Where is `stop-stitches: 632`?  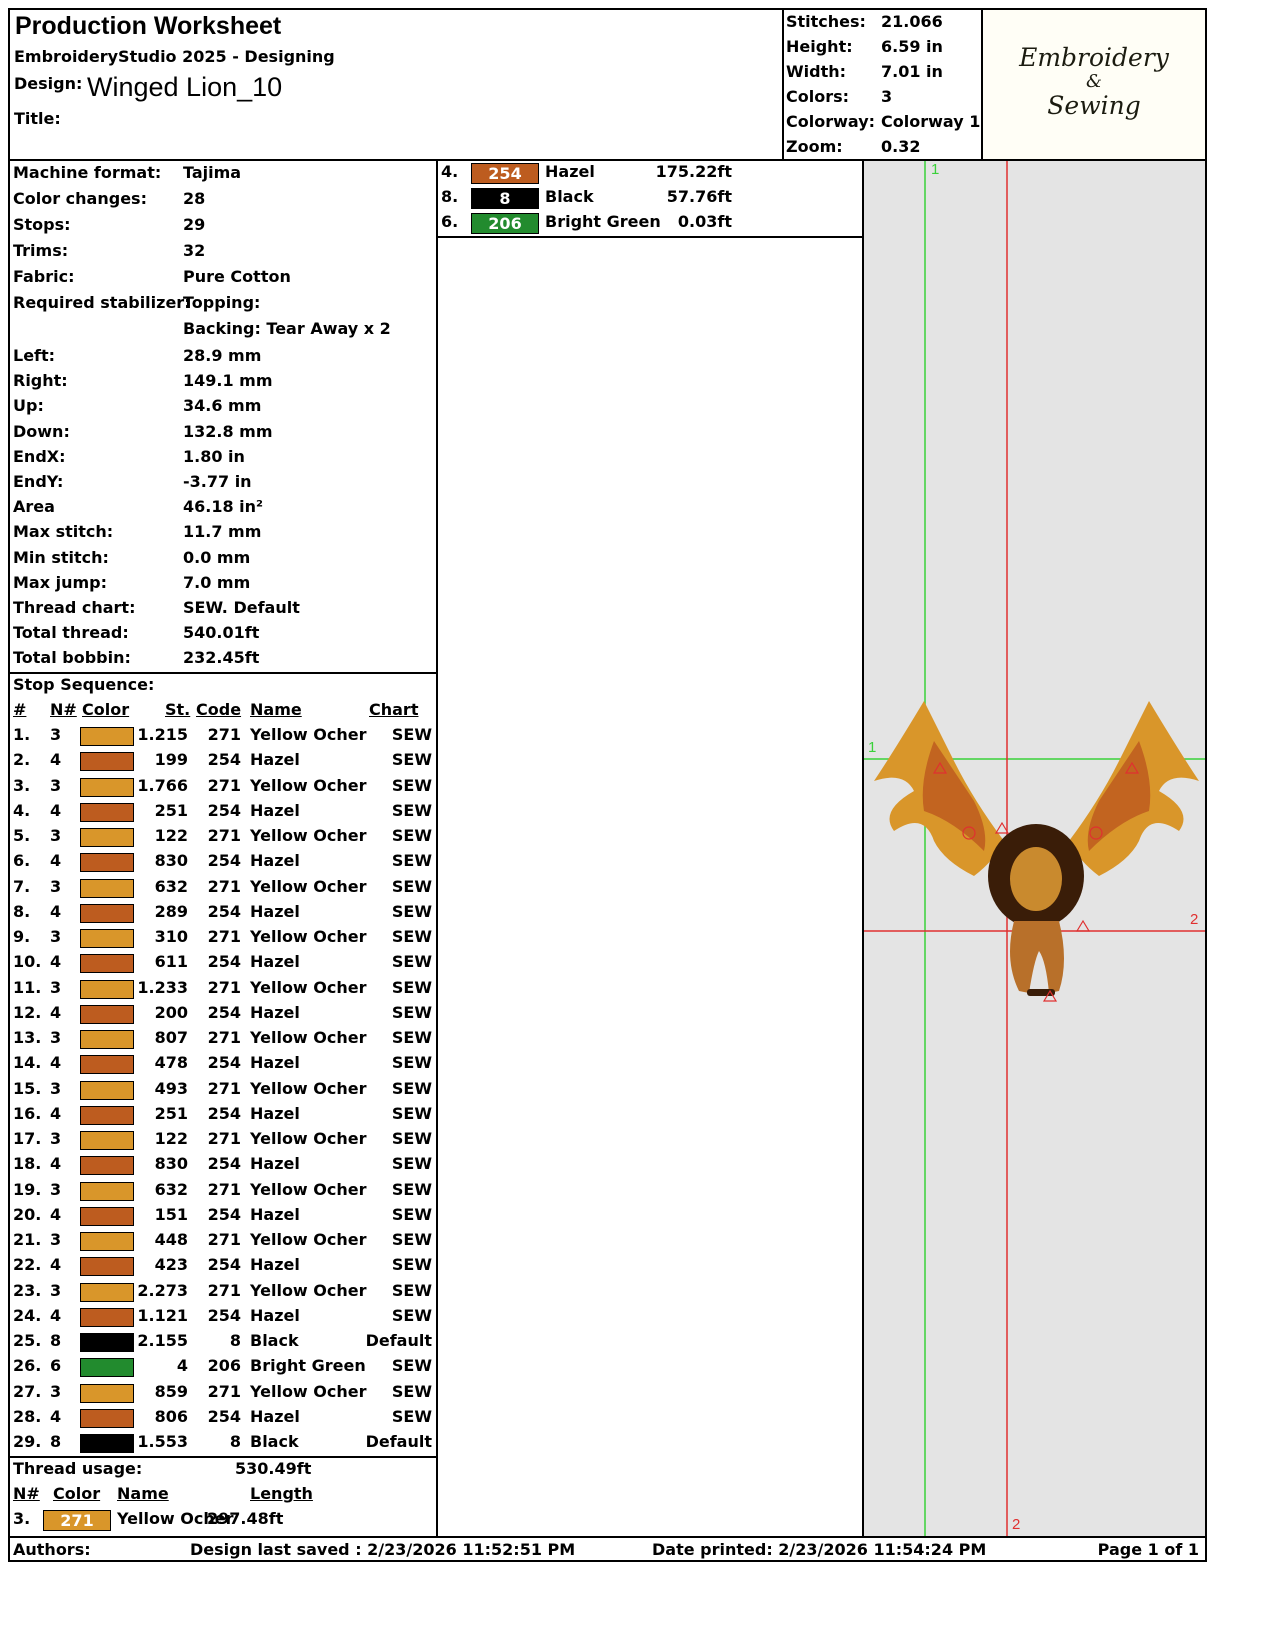
stop-stitches: 632 is located at coordinates (171, 1189).